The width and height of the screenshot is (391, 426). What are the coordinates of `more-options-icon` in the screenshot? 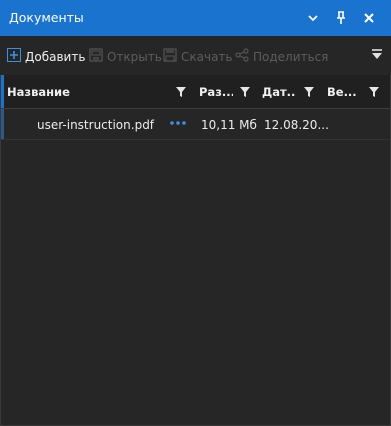 It's located at (178, 123).